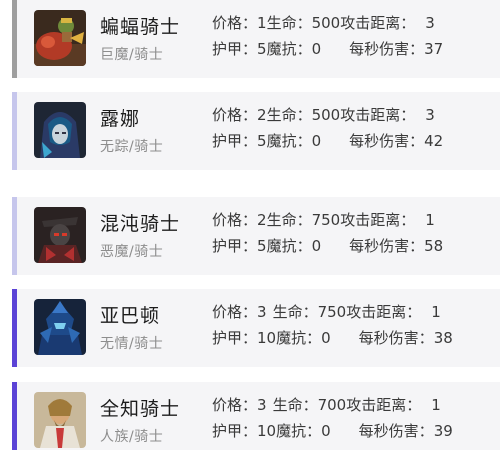 The image size is (500, 450). What do you see at coordinates (327, 245) in the screenshot?
I see `stat-line-secondary: 护甲：5魔抗：0 每秒伤害：58` at bounding box center [327, 245].